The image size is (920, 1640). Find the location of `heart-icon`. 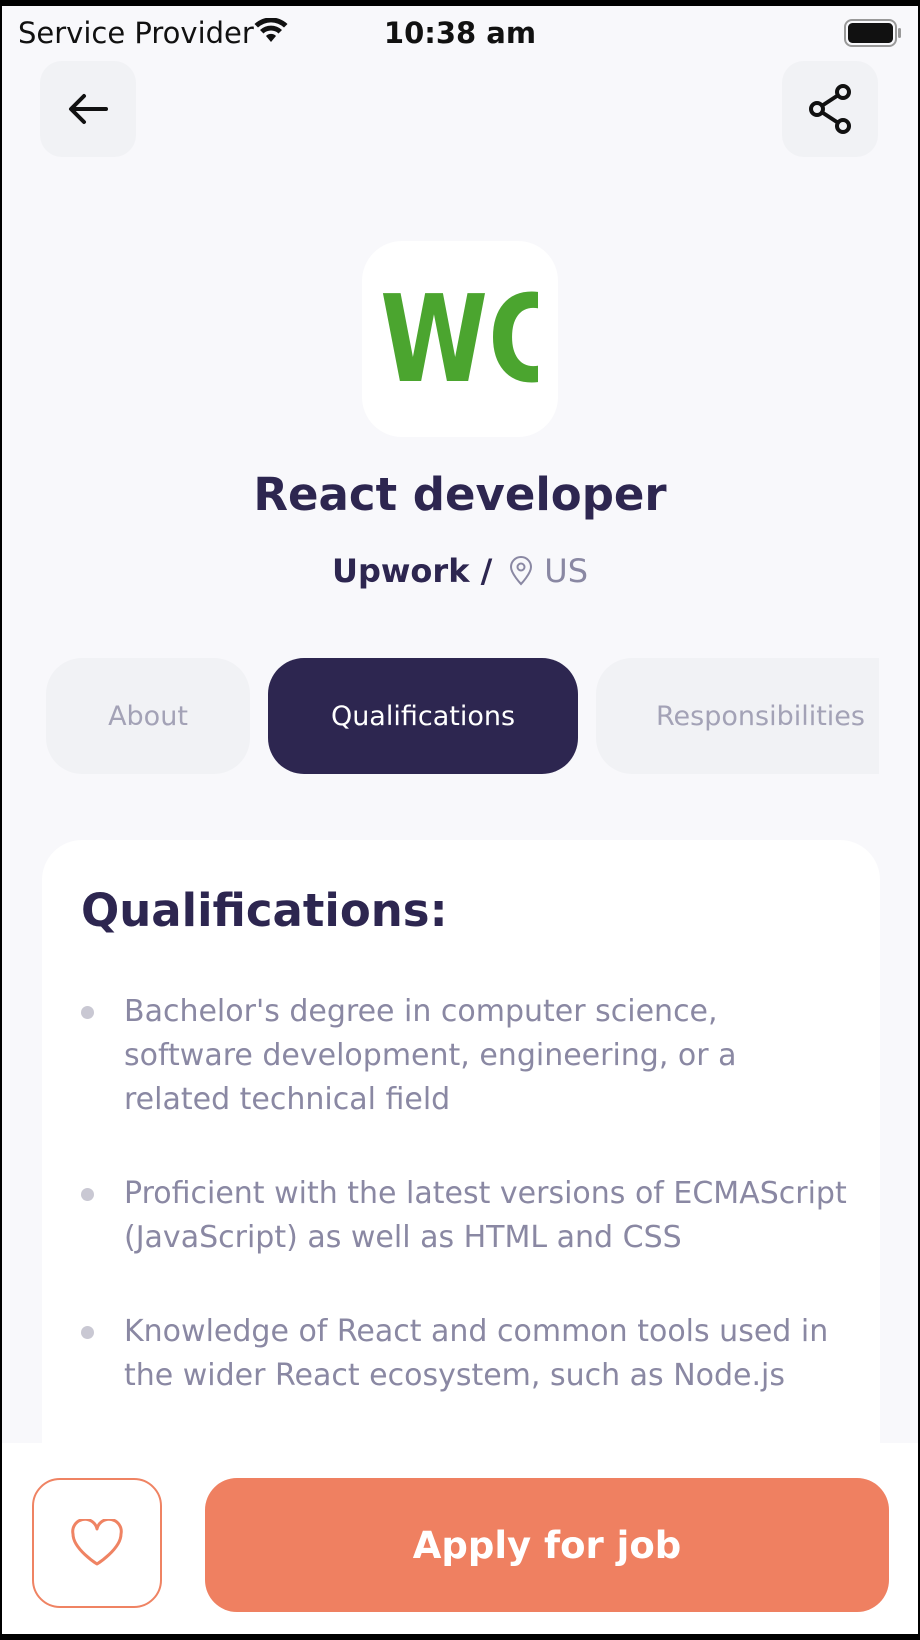

heart-icon is located at coordinates (97, 1542).